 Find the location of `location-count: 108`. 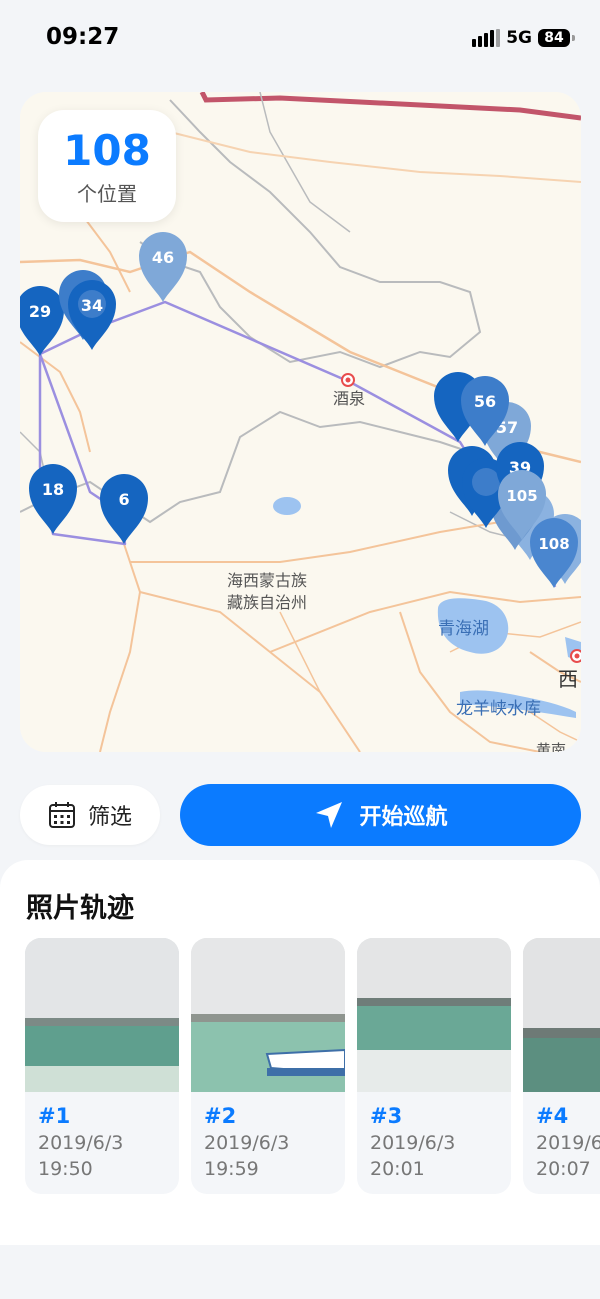

location-count: 108 is located at coordinates (107, 150).